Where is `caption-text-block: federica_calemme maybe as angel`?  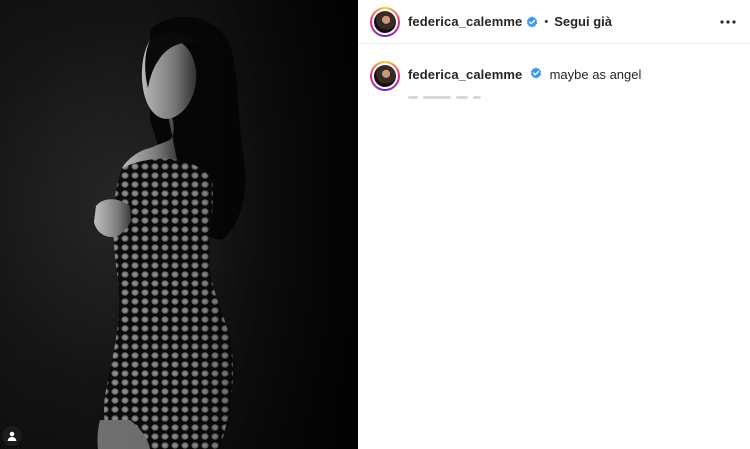
caption-text-block: federica_calemme maybe as angel is located at coordinates (524, 80).